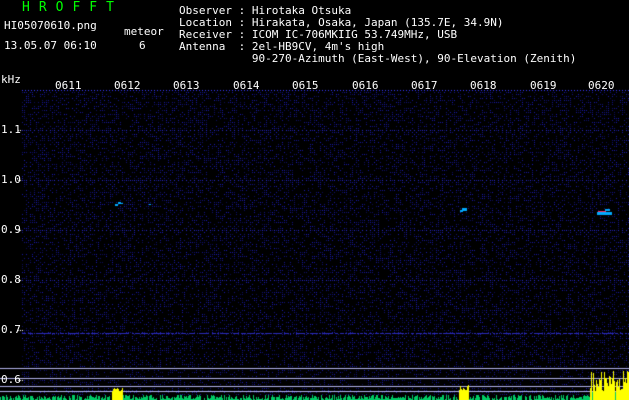 The image size is (629, 400). Describe the element at coordinates (72, 7) in the screenshot. I see `app-logo: HROFFT` at that location.